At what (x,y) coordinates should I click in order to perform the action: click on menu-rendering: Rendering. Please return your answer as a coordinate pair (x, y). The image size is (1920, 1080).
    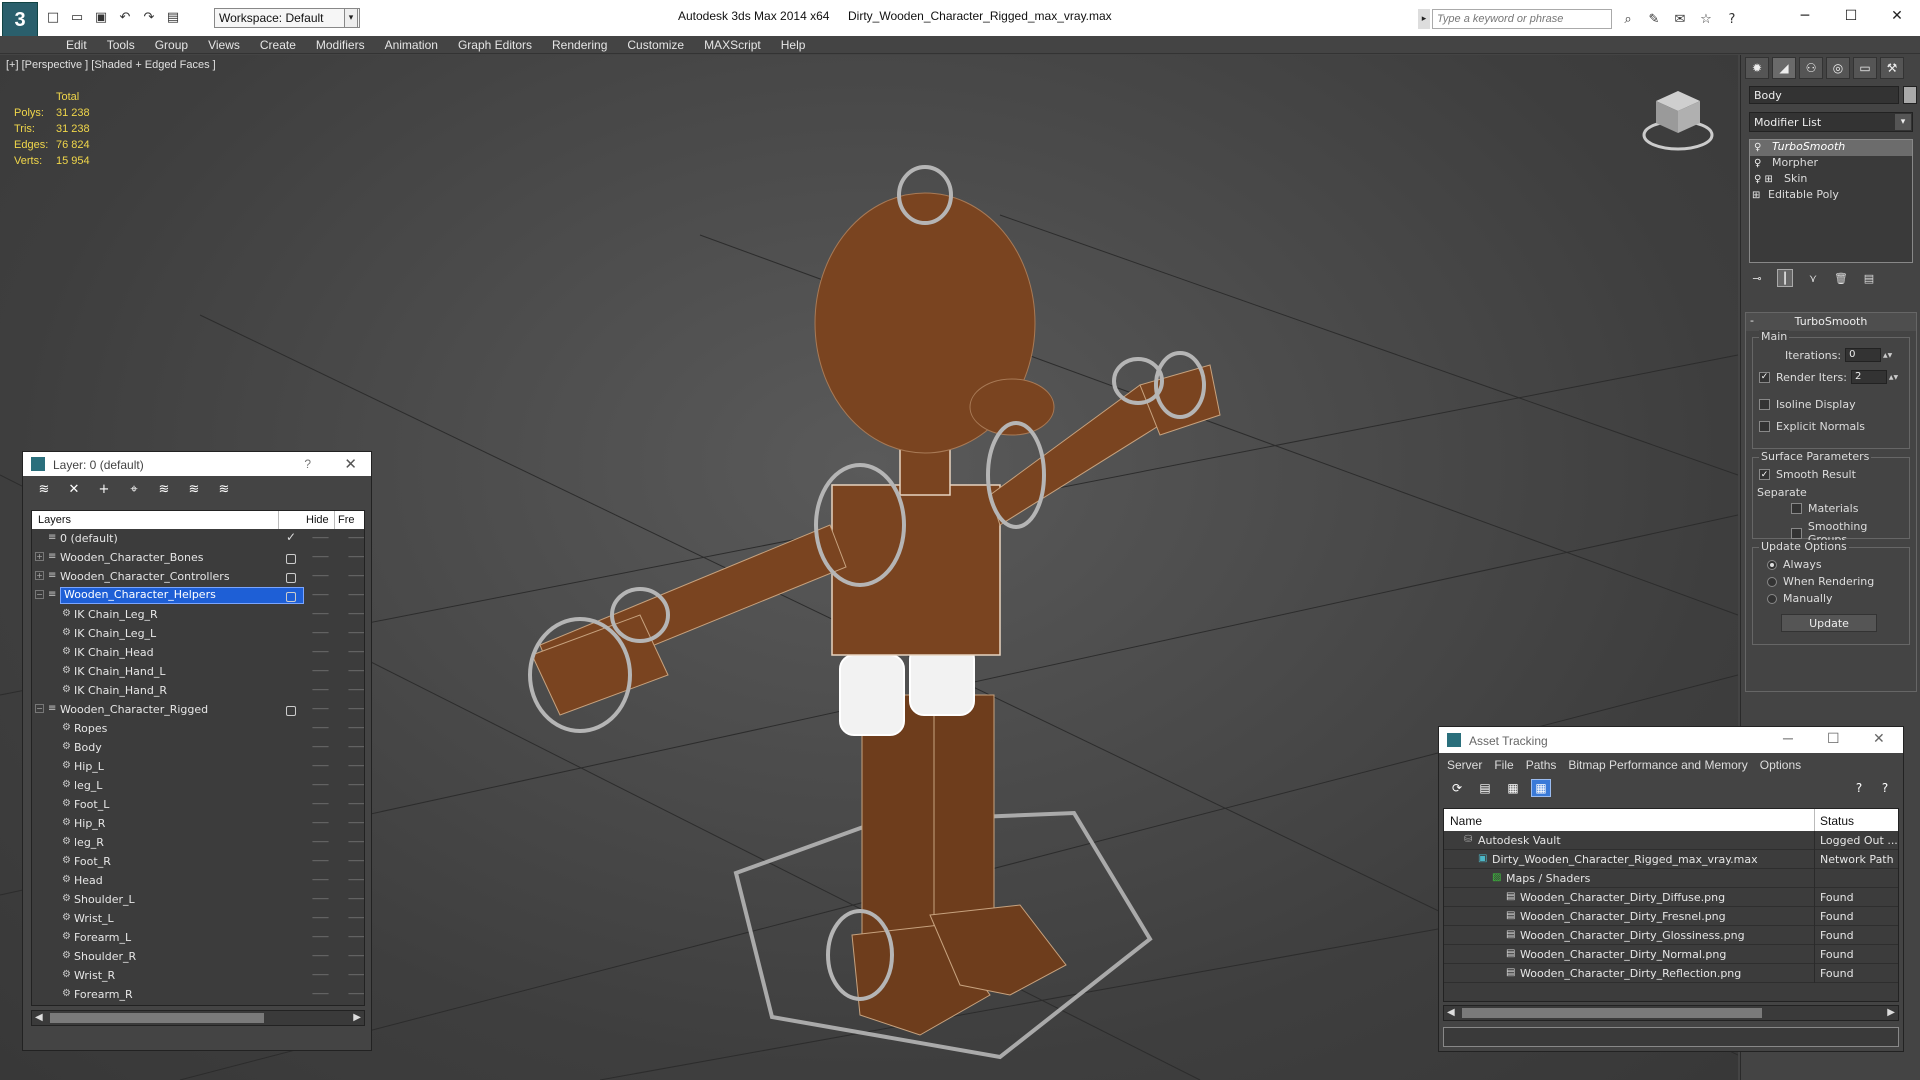
    Looking at the image, I should click on (579, 44).